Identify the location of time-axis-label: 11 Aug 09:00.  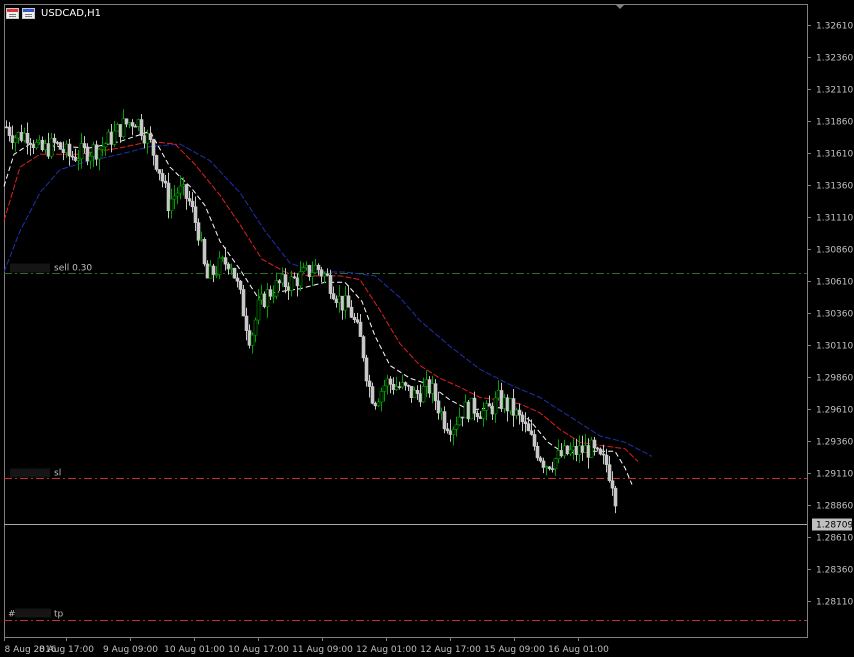
(322, 650).